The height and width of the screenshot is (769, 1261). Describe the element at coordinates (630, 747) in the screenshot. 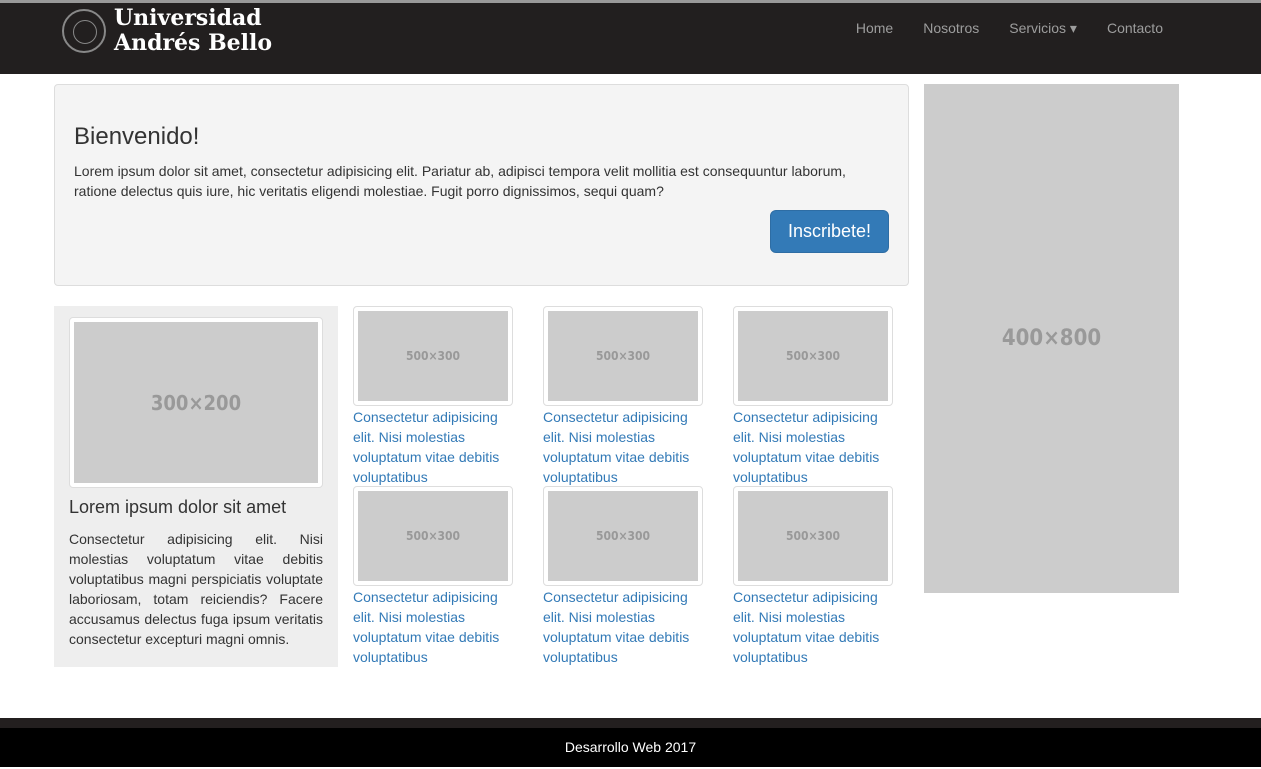

I see `footer: Desarrollo Web 2017` at that location.